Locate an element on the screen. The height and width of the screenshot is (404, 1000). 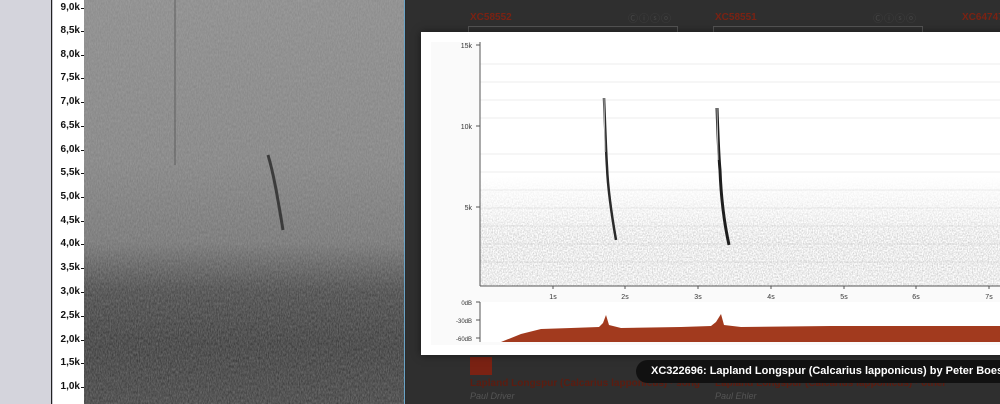
freq-tick: 8,0k is located at coordinates (73, 55).